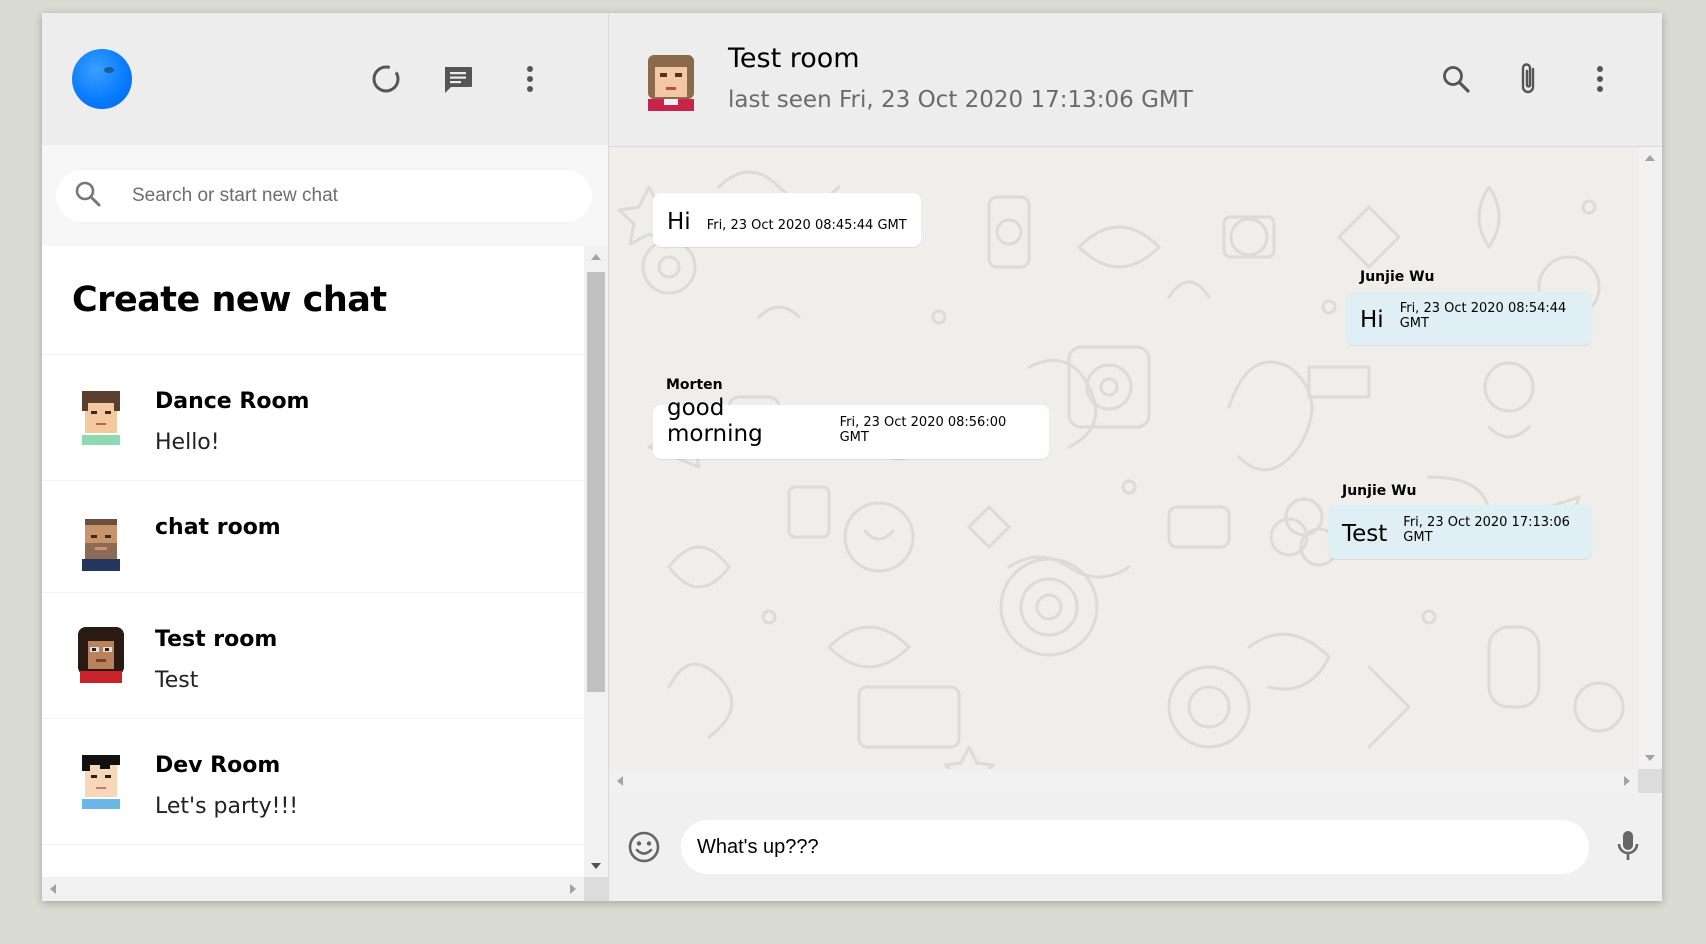  I want to click on avatar, so click(102, 79).